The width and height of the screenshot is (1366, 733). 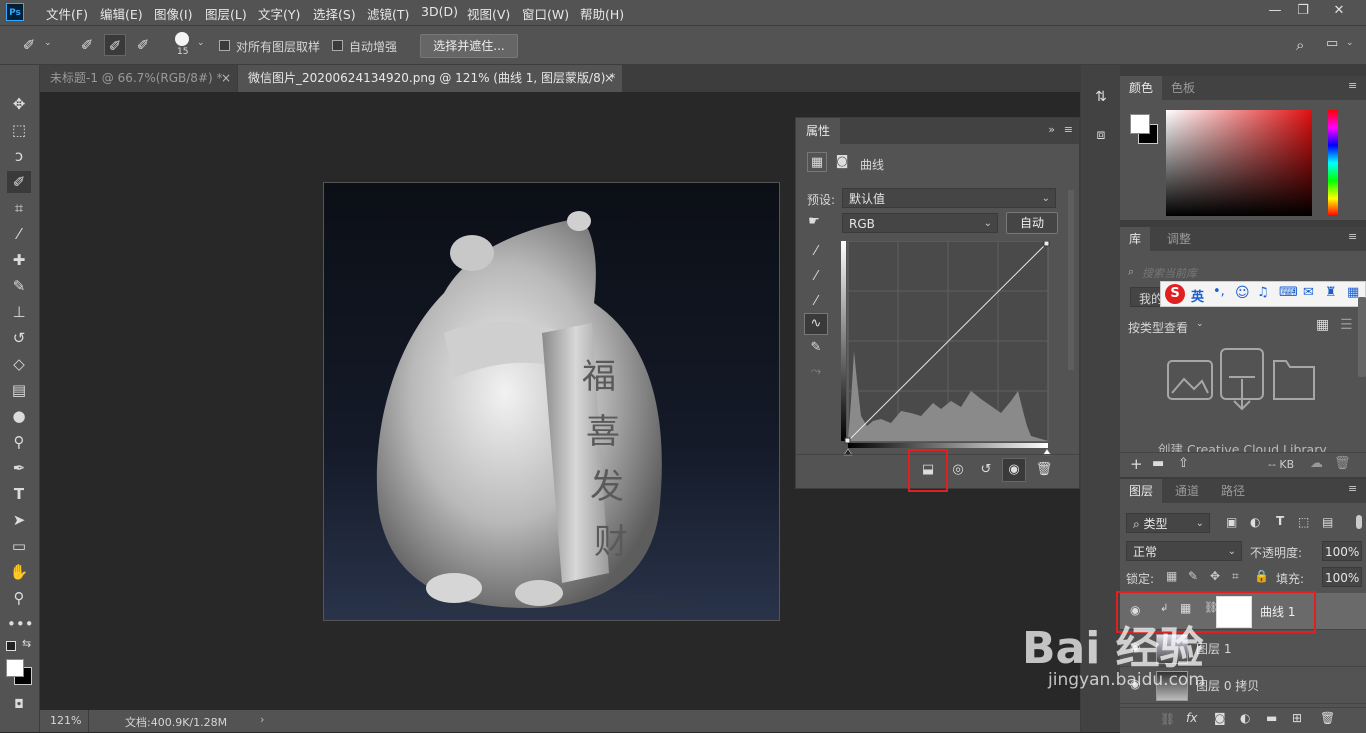 I want to click on stamp-tool-icon: ⊥, so click(x=19, y=312).